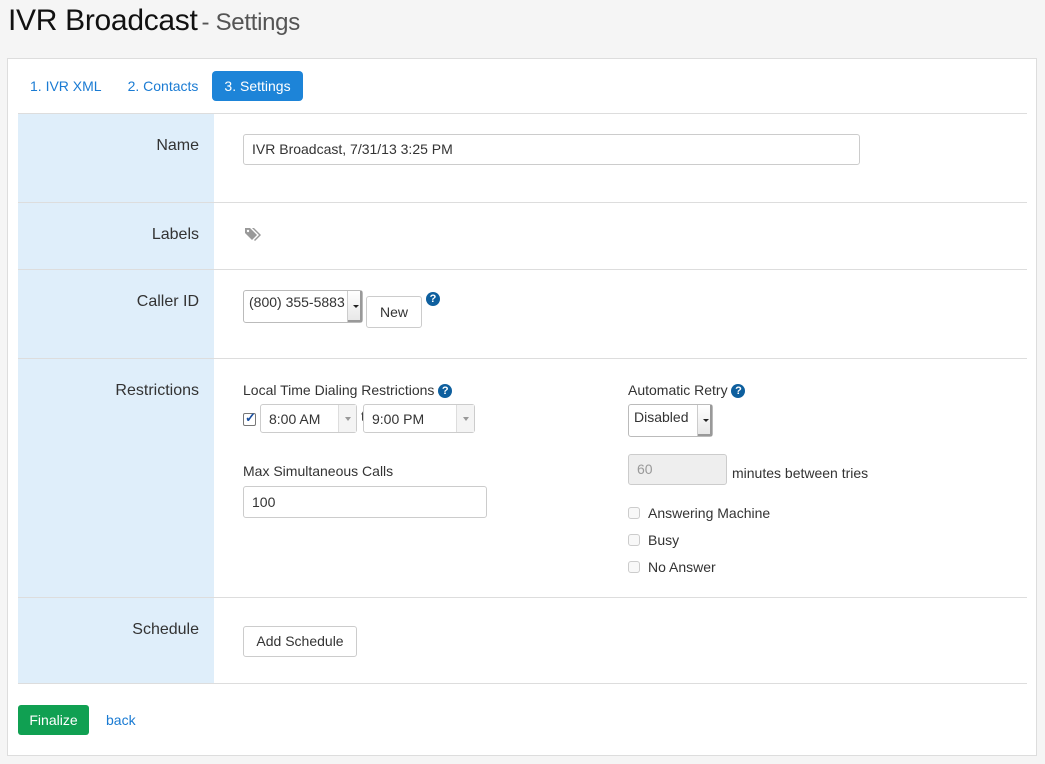  I want to click on new-caller-id-button: New, so click(394, 312).